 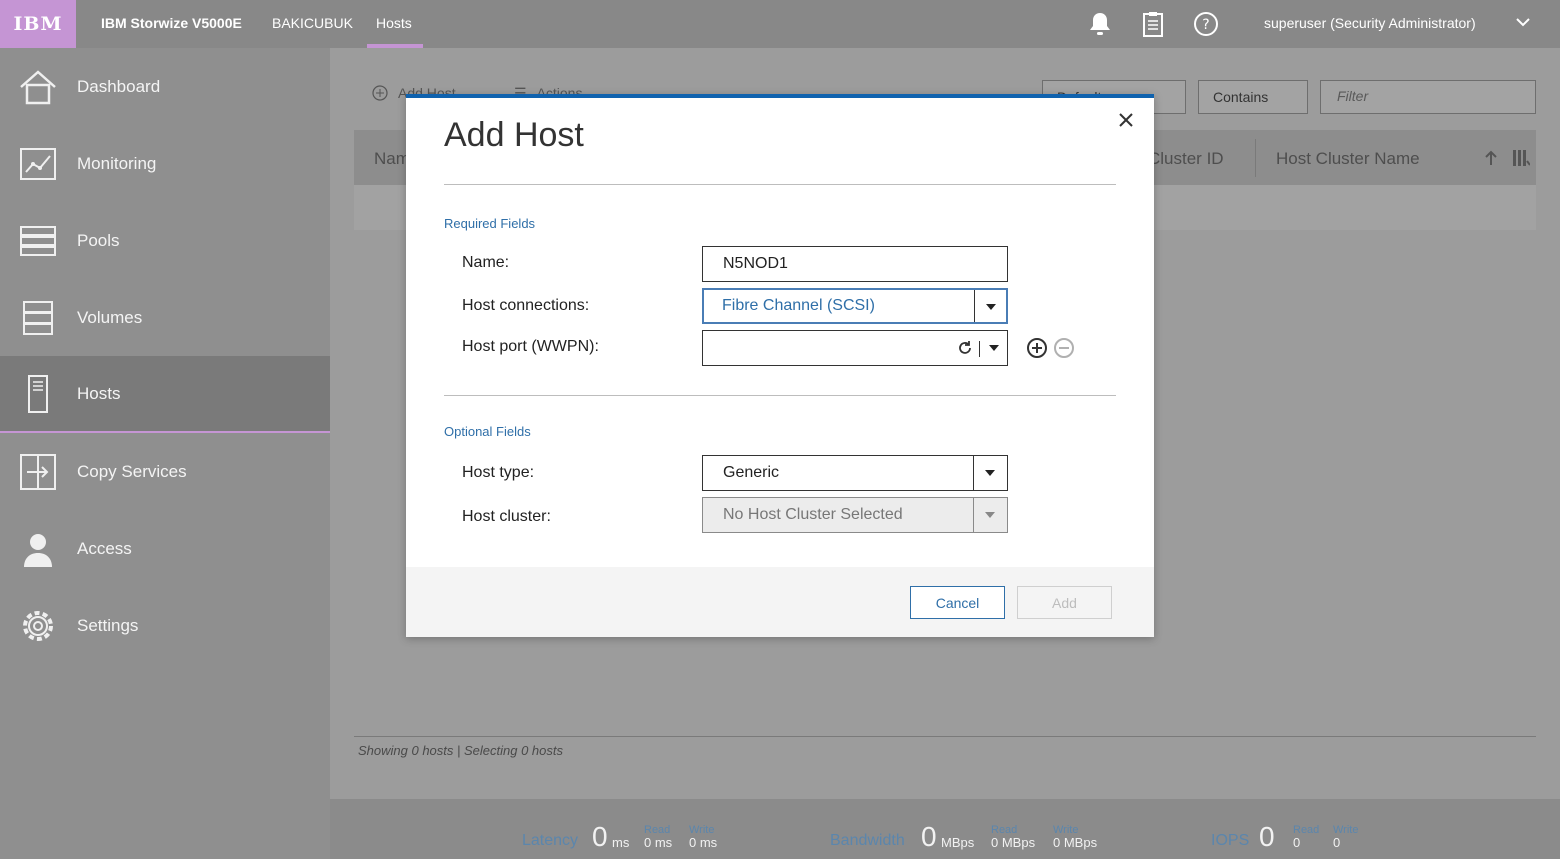 What do you see at coordinates (958, 842) in the screenshot?
I see `bandwidth-unit: MBps` at bounding box center [958, 842].